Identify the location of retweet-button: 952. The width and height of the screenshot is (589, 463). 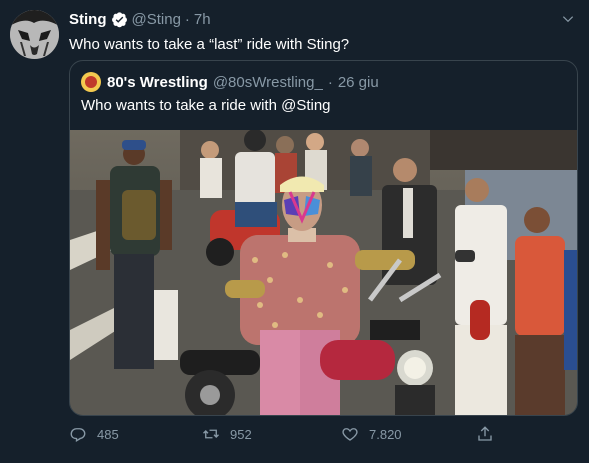
(227, 434).